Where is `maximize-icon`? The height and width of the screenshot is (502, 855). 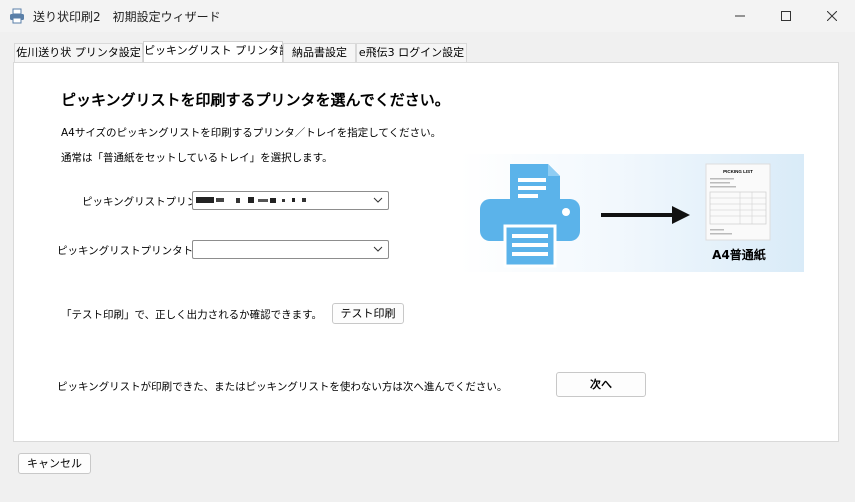 maximize-icon is located at coordinates (786, 16).